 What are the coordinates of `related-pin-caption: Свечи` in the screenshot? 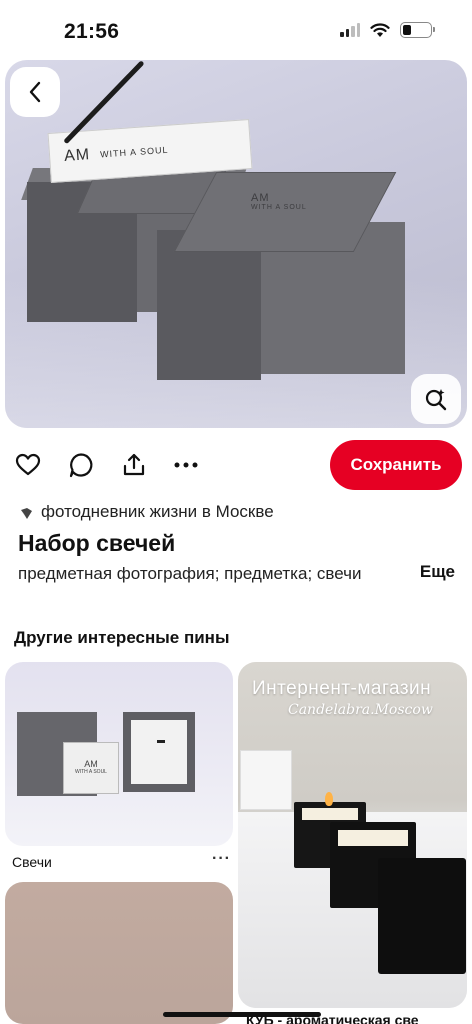 It's located at (32, 862).